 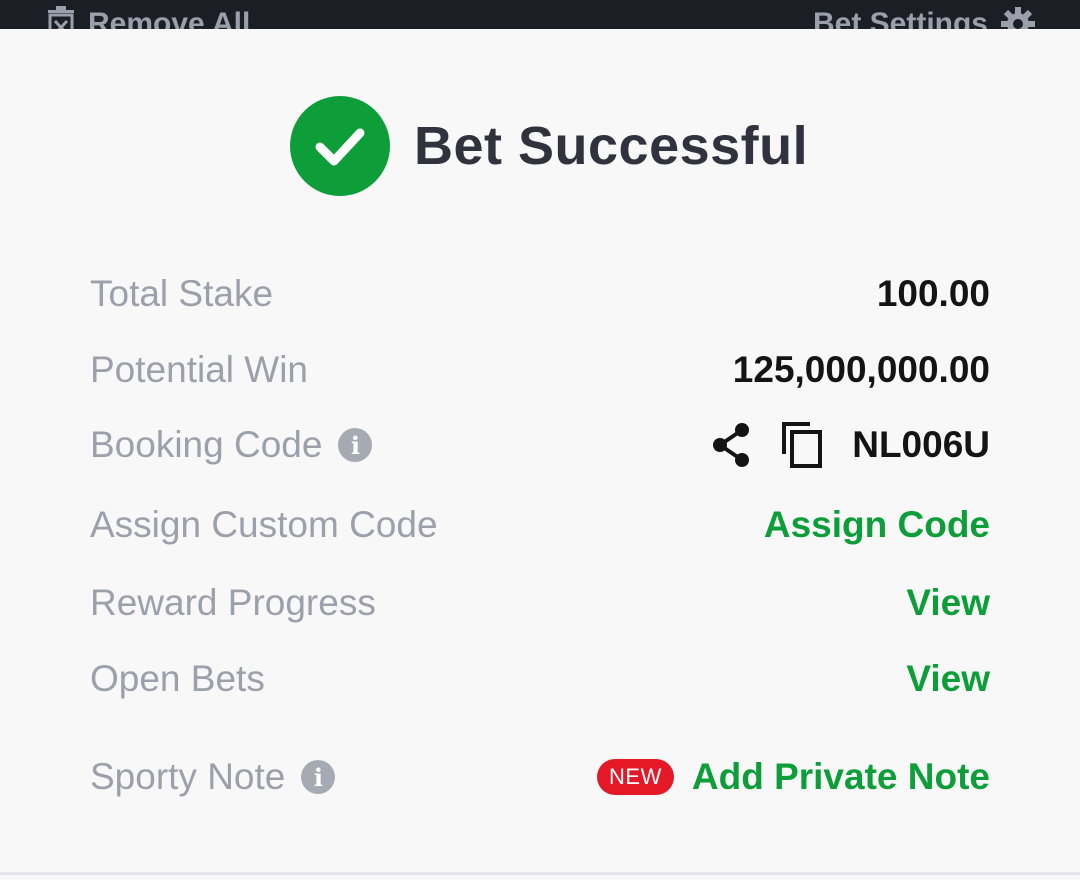 I want to click on add-private-note-group: NEW Add Private Note, so click(x=793, y=777).